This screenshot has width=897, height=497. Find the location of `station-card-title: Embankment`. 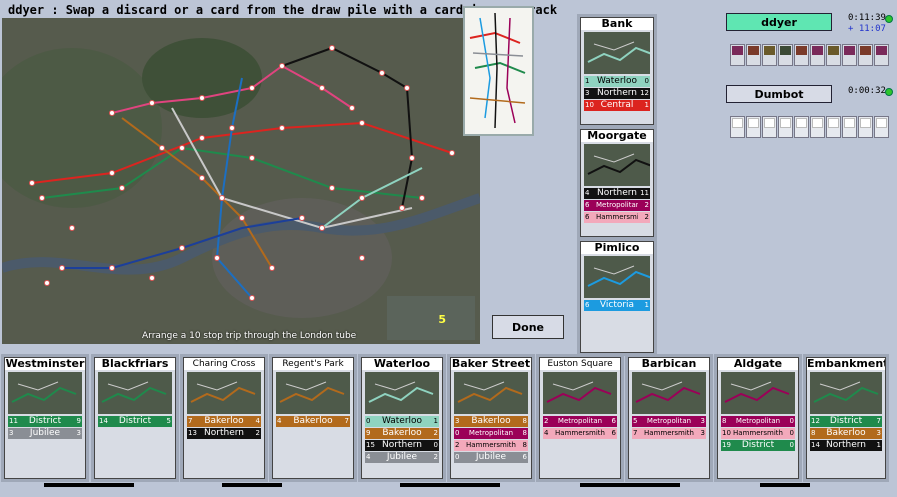

station-card-title: Embankment is located at coordinates (846, 364).